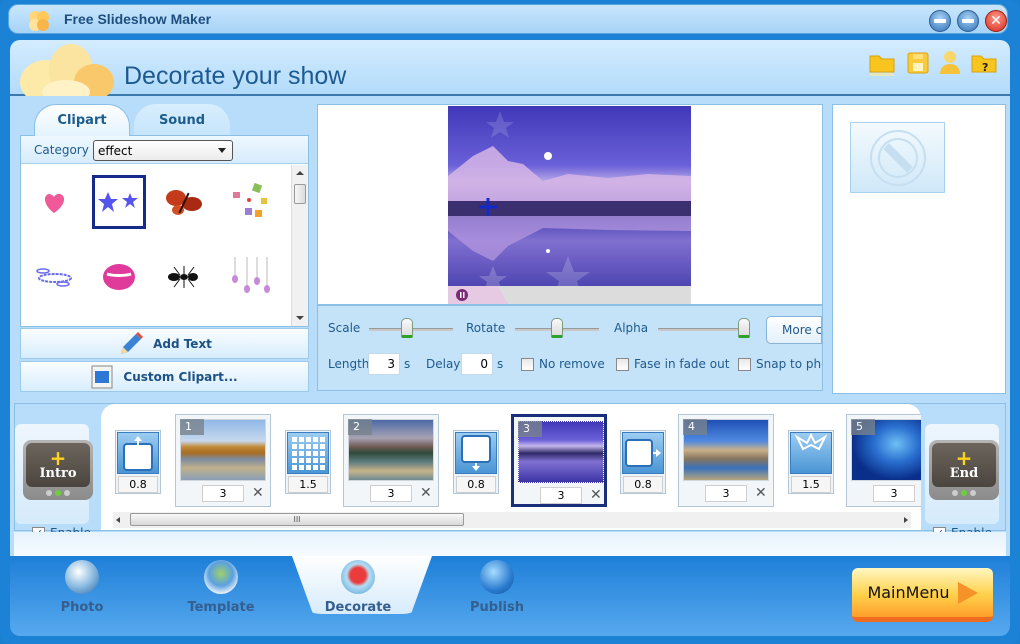 The image size is (1020, 644). I want to click on wipe-down-icon, so click(476, 453).